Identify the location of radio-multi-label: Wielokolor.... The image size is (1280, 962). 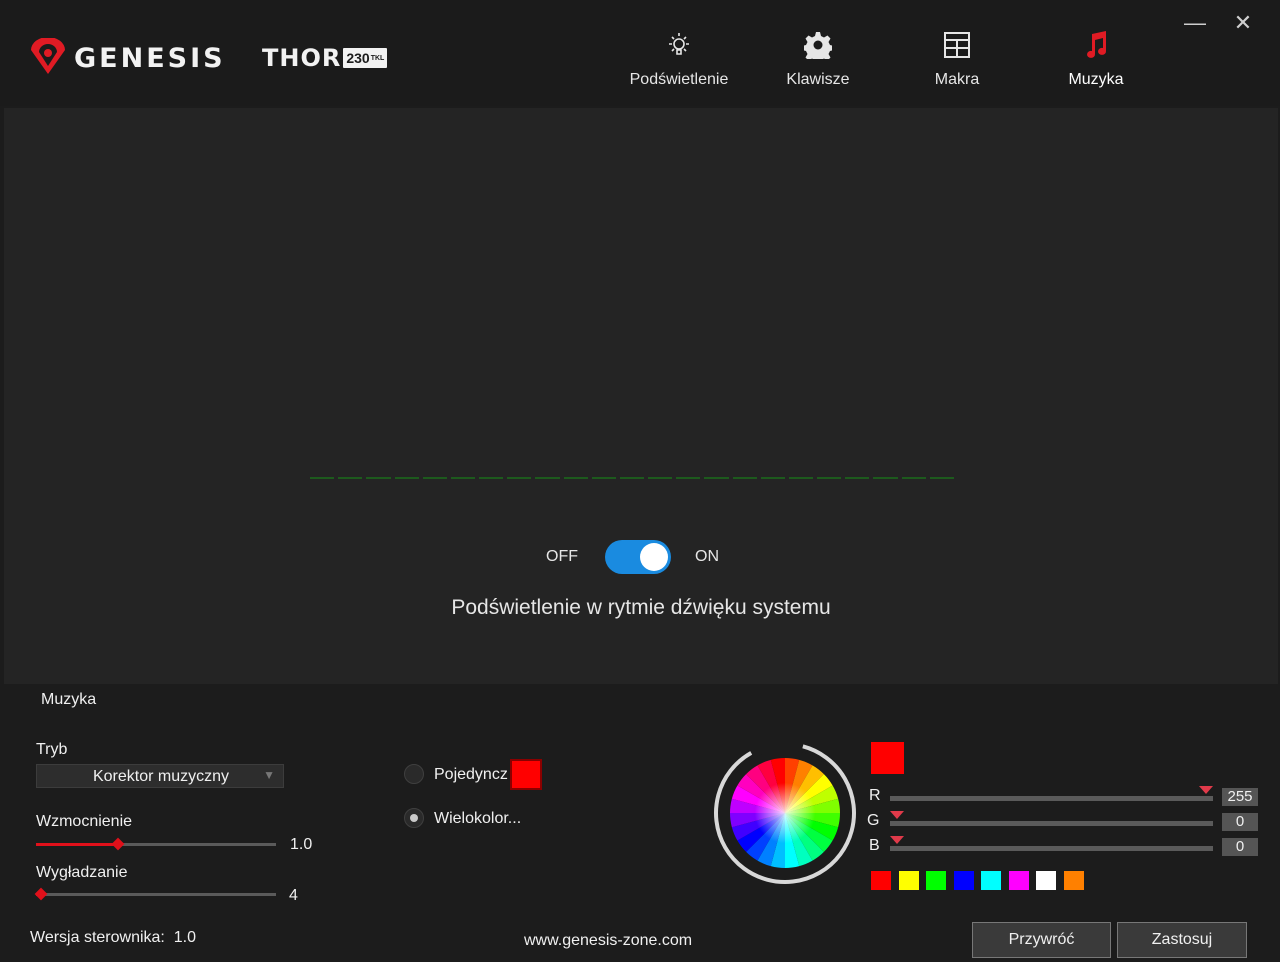
(478, 818).